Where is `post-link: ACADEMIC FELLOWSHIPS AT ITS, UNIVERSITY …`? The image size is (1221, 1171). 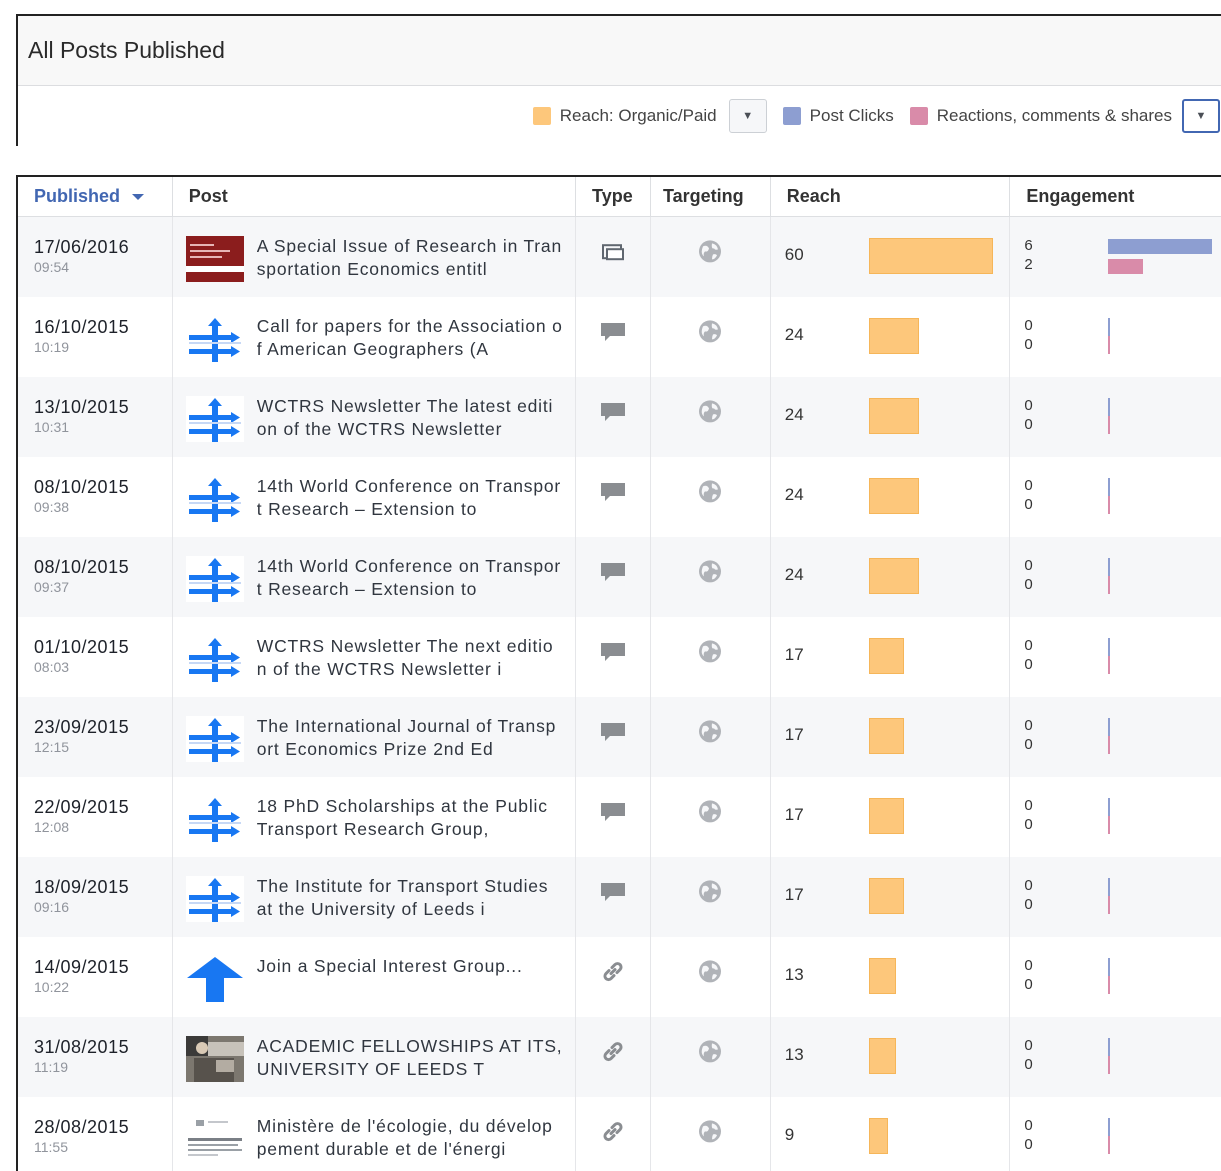 post-link: ACADEMIC FELLOWSHIPS AT ITS, UNIVERSITY … is located at coordinates (410, 1058).